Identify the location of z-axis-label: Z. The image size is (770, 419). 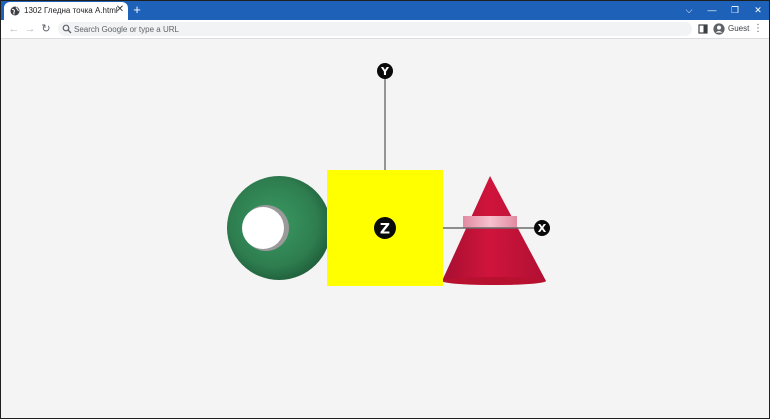
(385, 230).